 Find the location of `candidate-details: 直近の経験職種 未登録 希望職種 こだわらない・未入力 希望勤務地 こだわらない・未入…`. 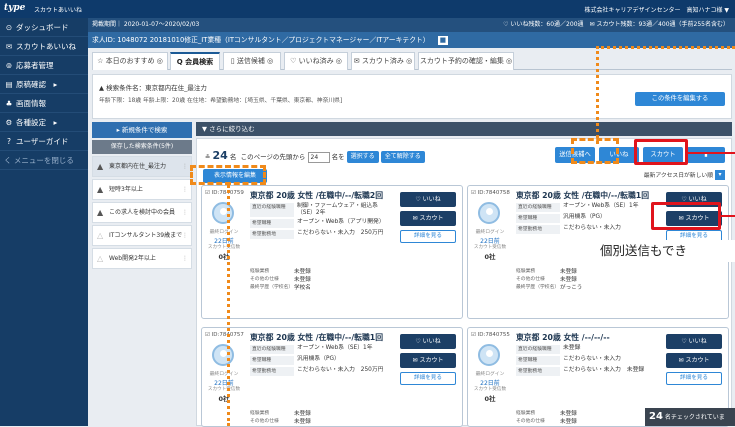

candidate-details: 直近の経験職種 未登録 希望職種 こだわらない・未入力 希望勤務地 こだわらない・未入… is located at coordinates (586, 361).